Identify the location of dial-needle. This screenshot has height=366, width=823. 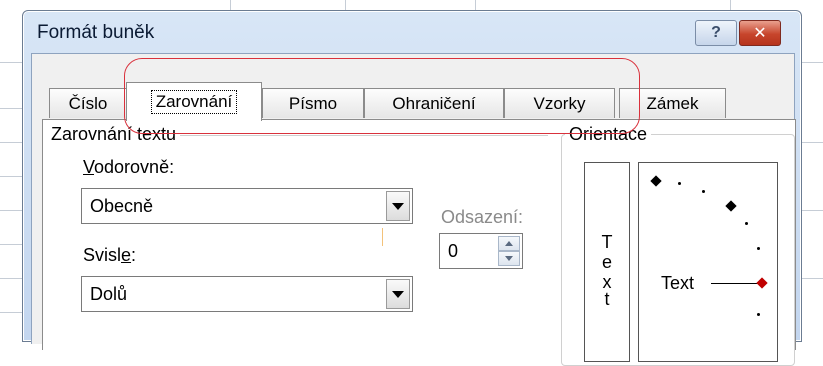
(735, 283).